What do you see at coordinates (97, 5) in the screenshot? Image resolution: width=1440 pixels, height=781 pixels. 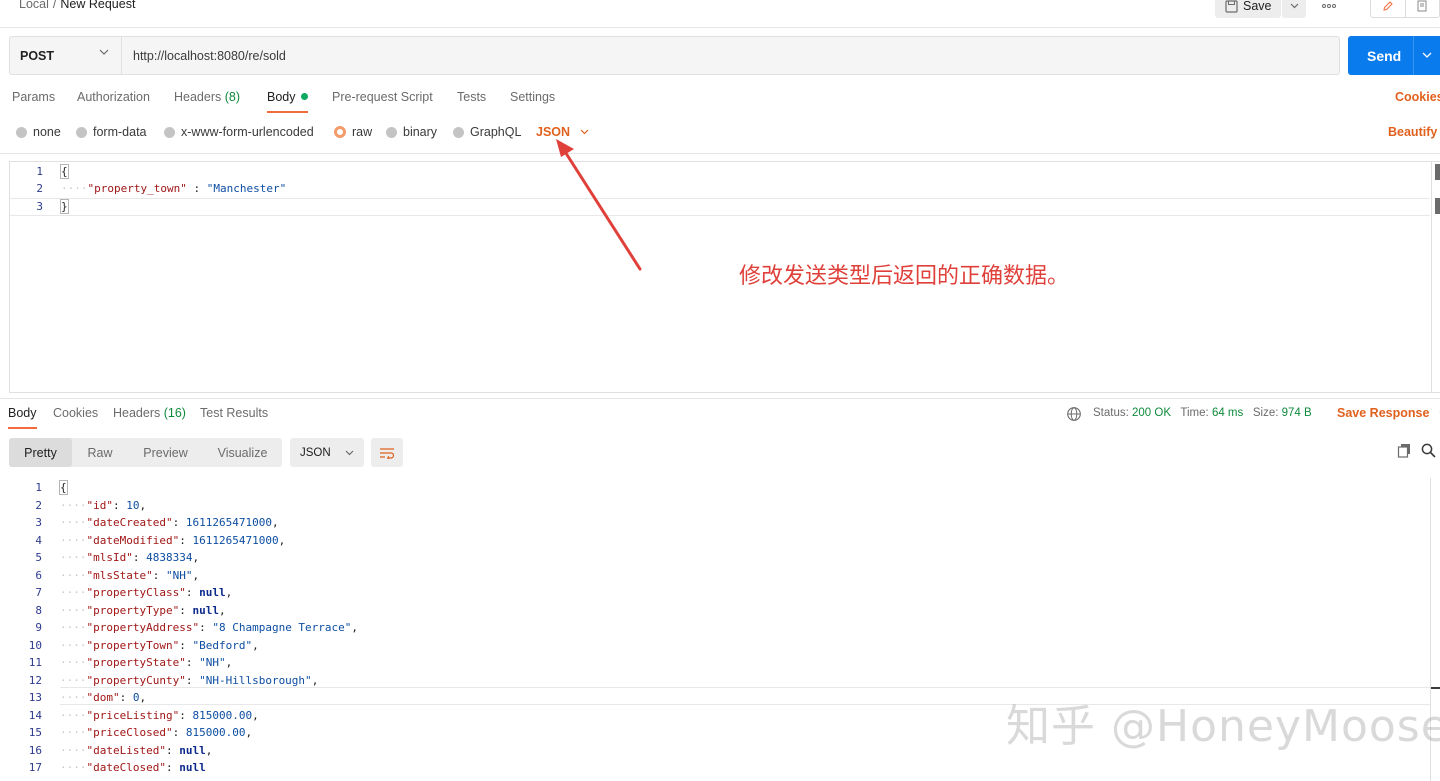 I see `breadcrumb-current: New Request` at bounding box center [97, 5].